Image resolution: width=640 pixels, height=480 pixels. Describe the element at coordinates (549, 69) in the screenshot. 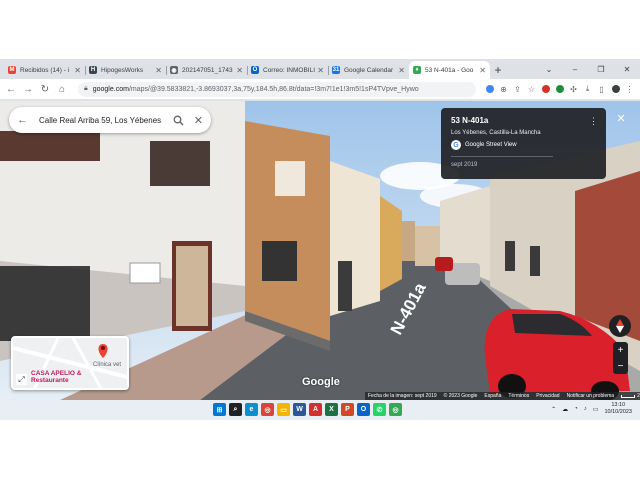

I see `tab-search-icon: ⌄` at that location.